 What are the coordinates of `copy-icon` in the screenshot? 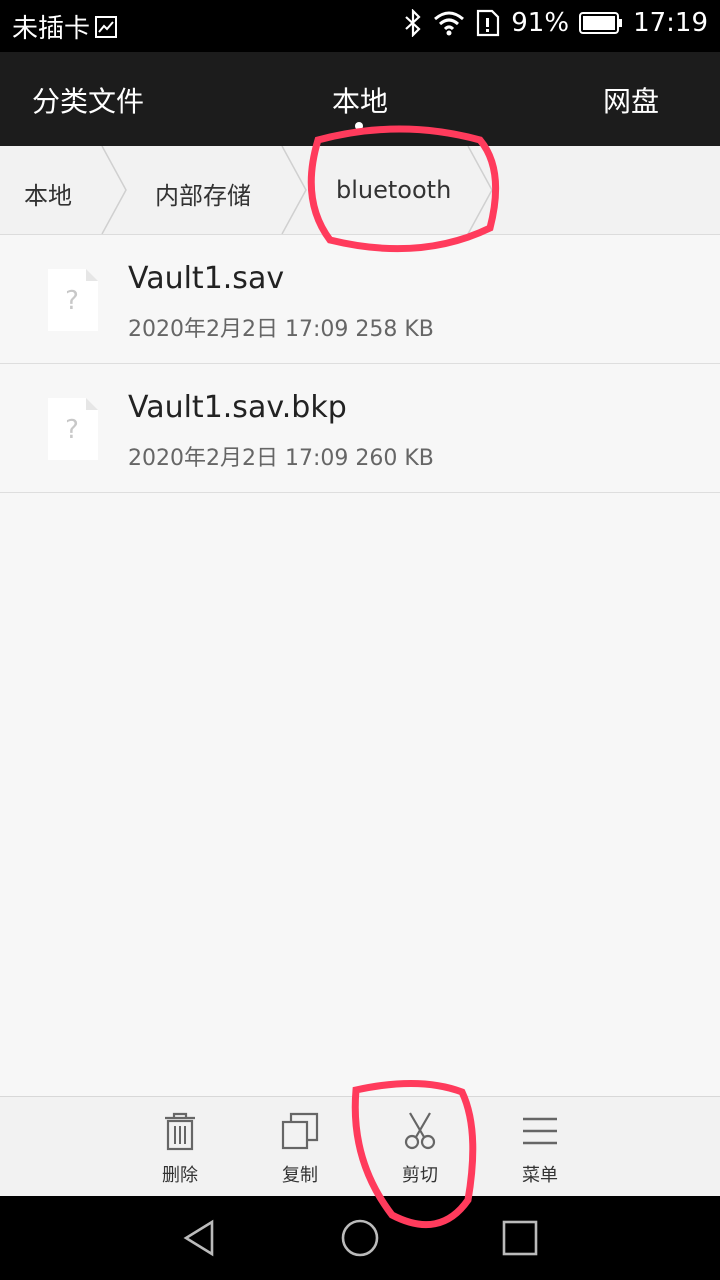 It's located at (300, 1131).